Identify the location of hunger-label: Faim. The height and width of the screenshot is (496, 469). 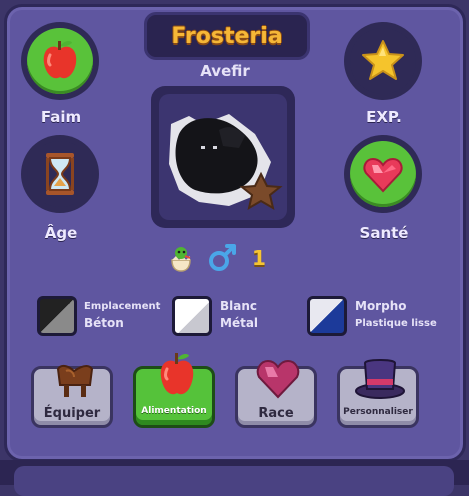
(61, 117).